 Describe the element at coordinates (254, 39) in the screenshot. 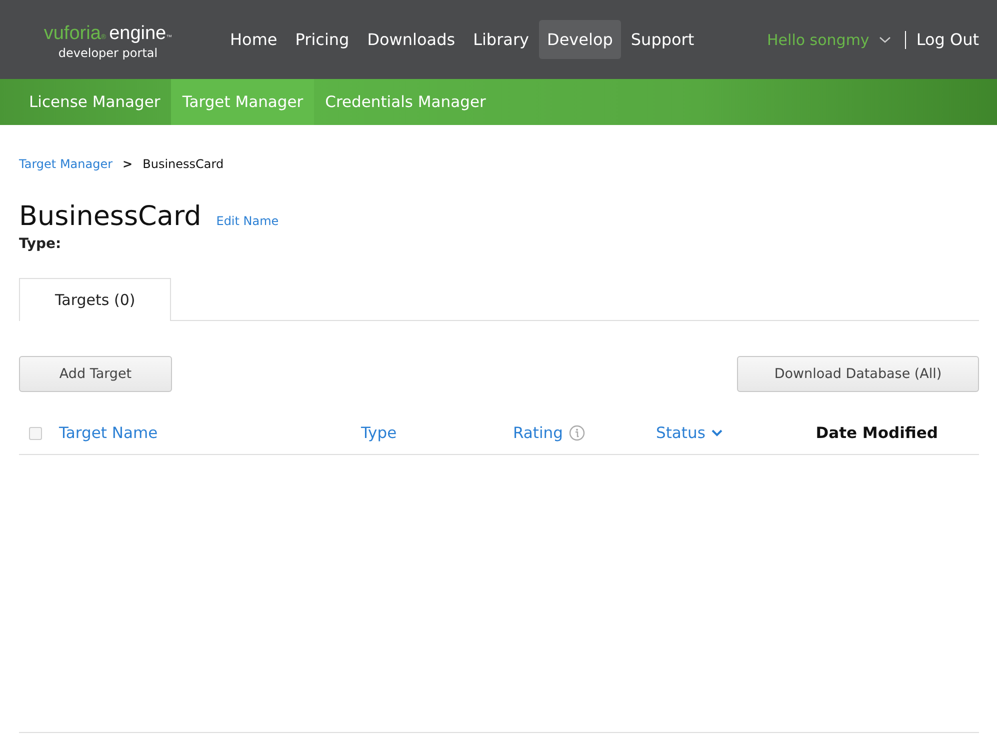

I see `nav-link: Home` at that location.